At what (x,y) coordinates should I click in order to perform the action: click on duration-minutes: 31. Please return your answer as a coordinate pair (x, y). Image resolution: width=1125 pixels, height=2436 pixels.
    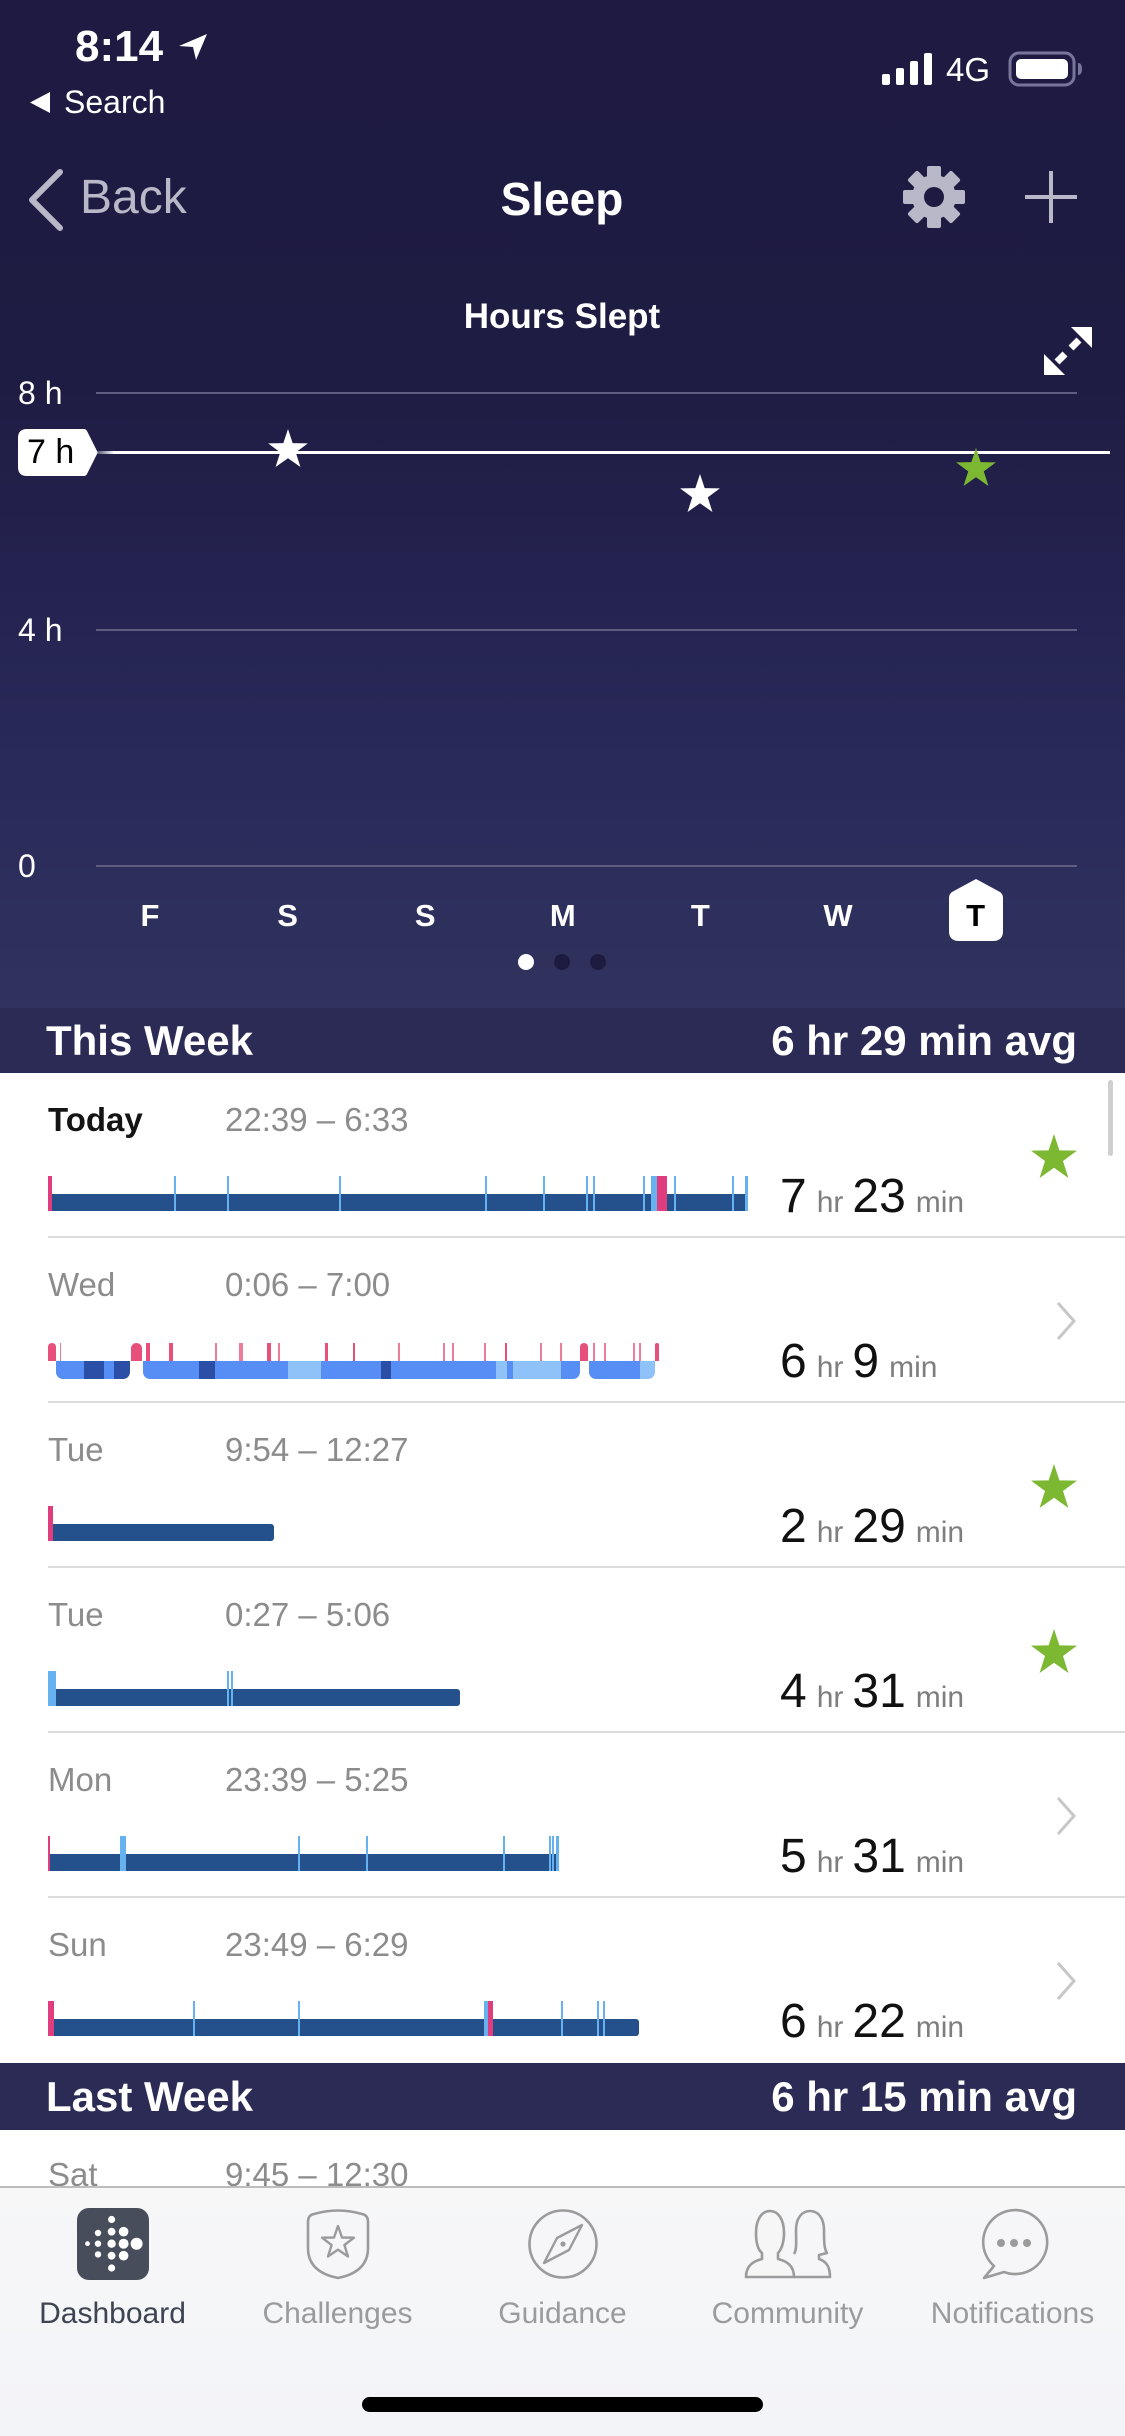
    Looking at the image, I should click on (879, 1691).